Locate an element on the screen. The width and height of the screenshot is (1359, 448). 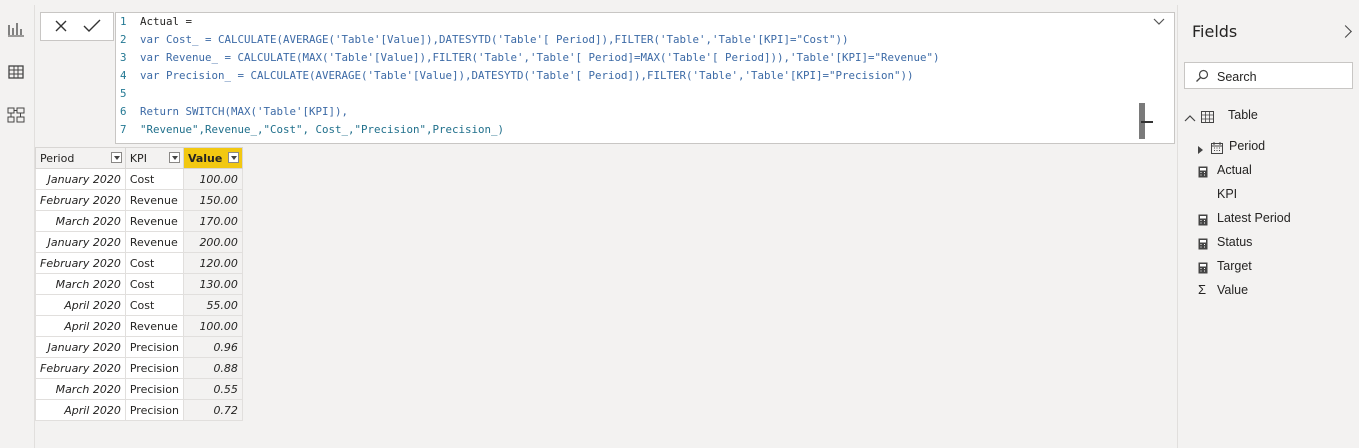
fields-pane: Fields Table Period Actual KPI is located at coordinates (1268, 226).